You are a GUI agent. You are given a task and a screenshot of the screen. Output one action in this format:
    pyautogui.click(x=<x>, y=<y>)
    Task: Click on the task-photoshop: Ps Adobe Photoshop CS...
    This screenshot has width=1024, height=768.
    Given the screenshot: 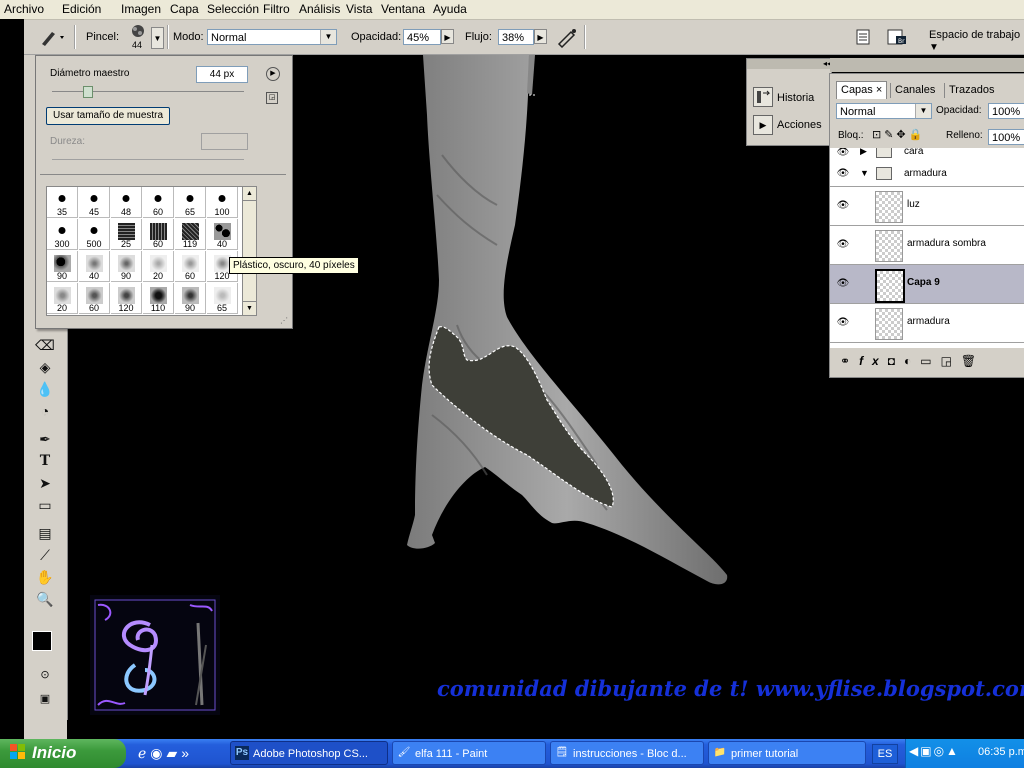 What is the action you would take?
    pyautogui.click(x=309, y=753)
    